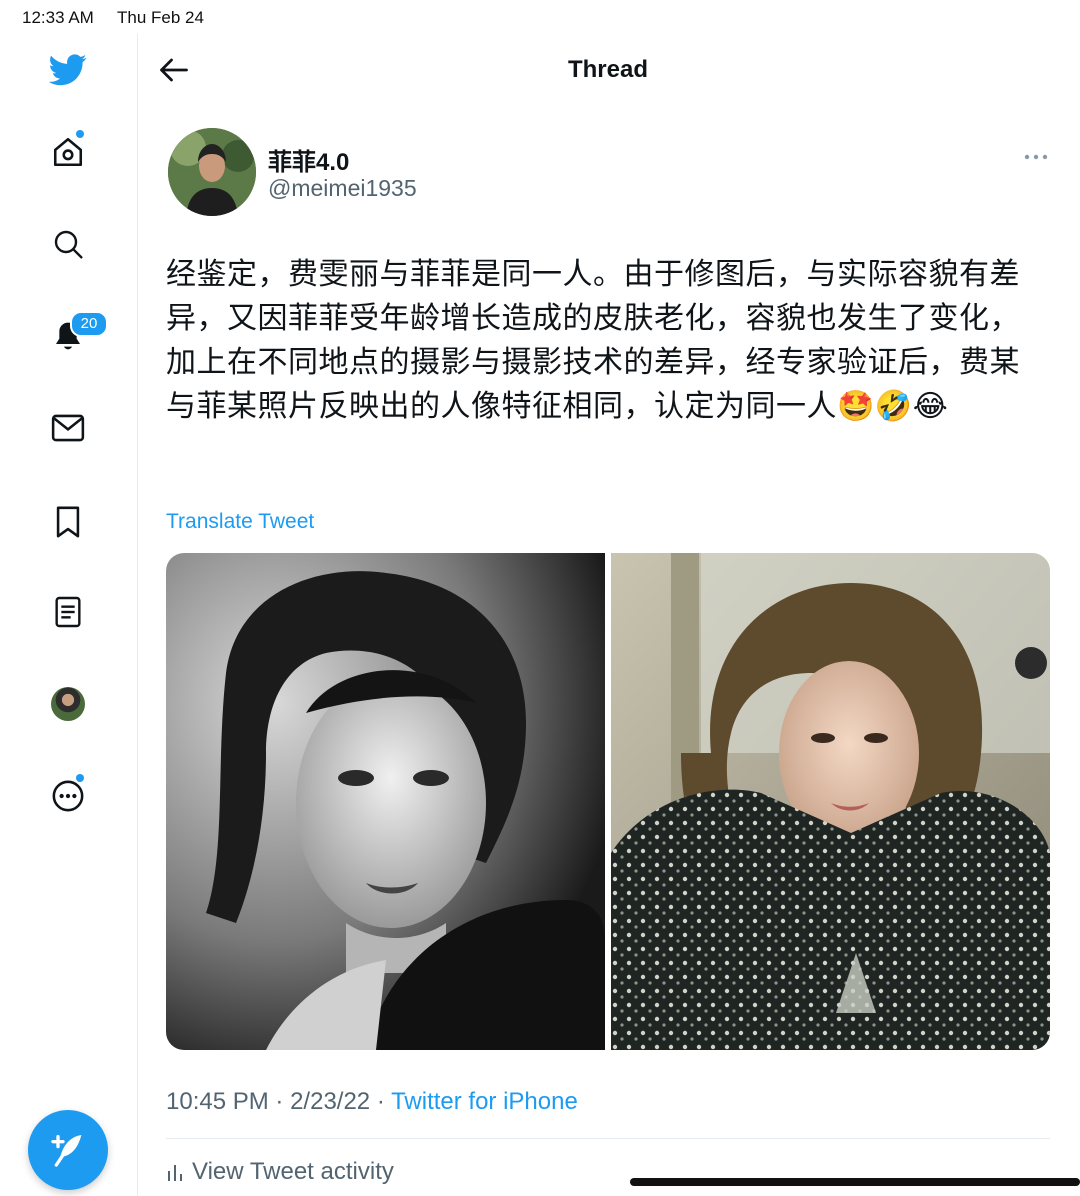 The image size is (1080, 1196). I want to click on more-horizontal-icon, so click(1036, 157).